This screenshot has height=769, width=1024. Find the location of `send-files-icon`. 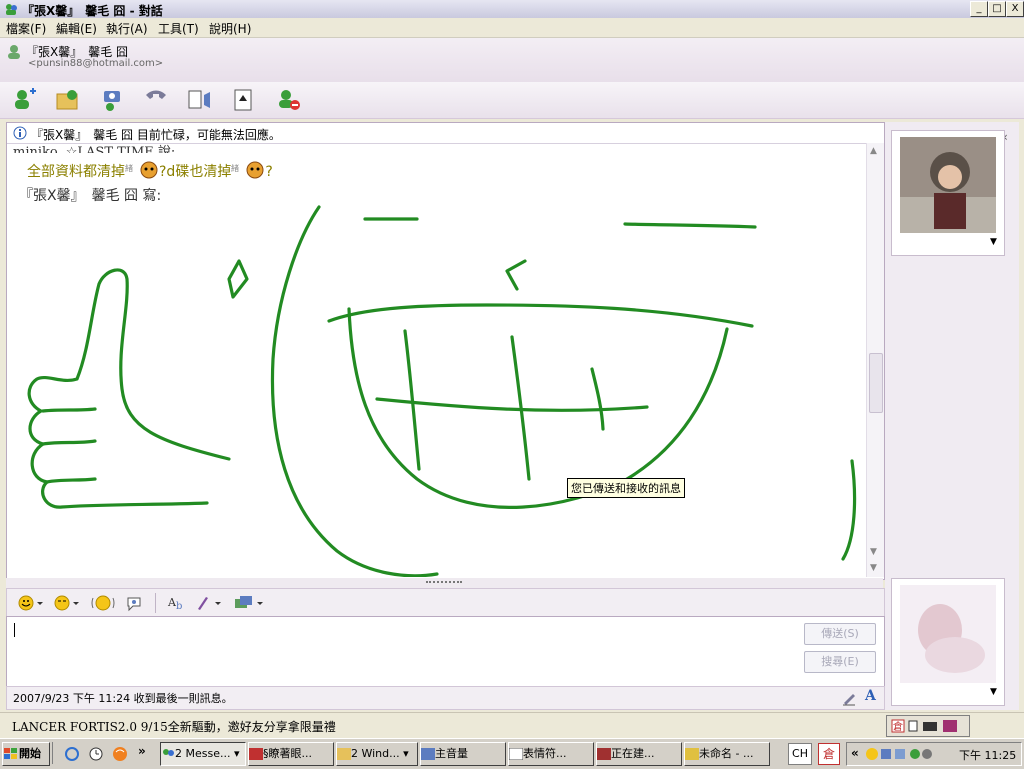

send-files-icon is located at coordinates (68, 100).